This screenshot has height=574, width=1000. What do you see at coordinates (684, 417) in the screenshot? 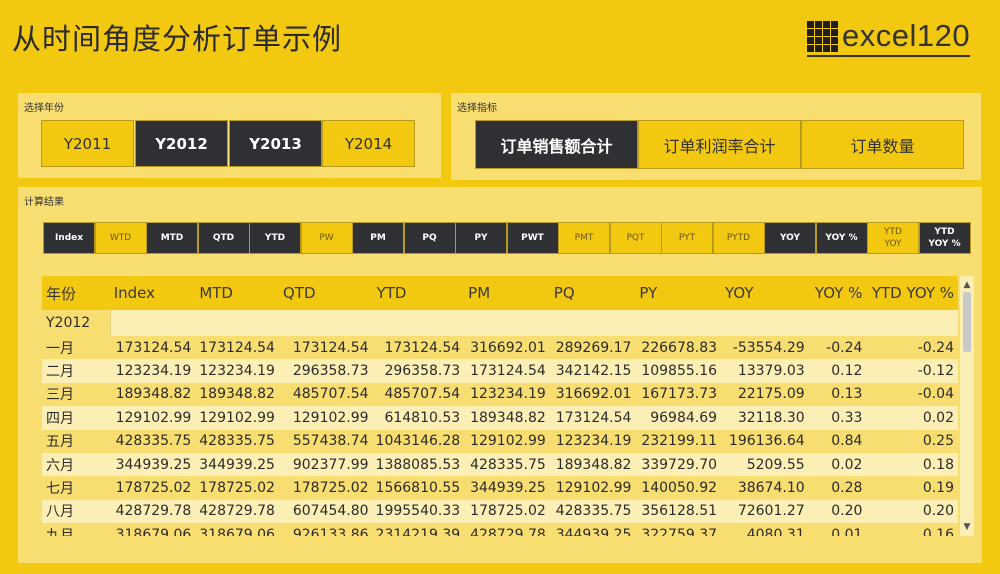
I see `table-cell: 96984.69` at bounding box center [684, 417].